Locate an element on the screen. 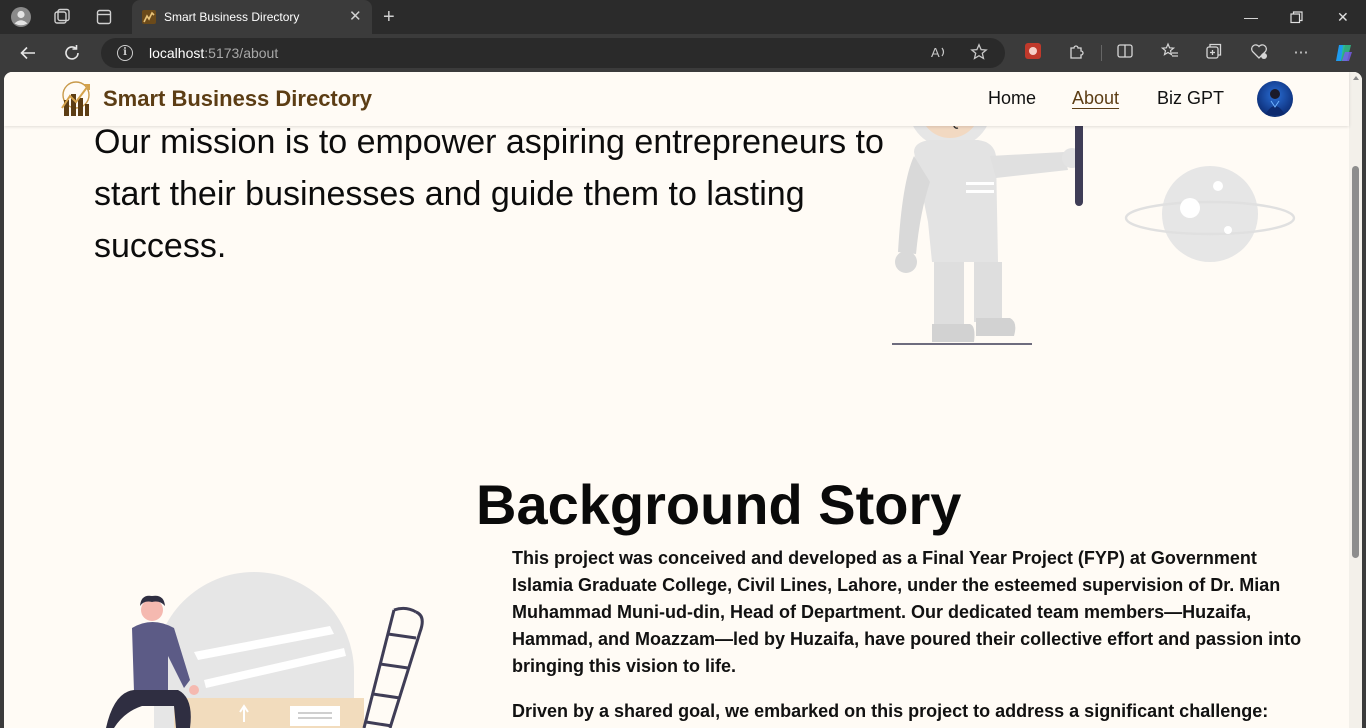 The height and width of the screenshot is (728, 1366). star-icon is located at coordinates (979, 55).